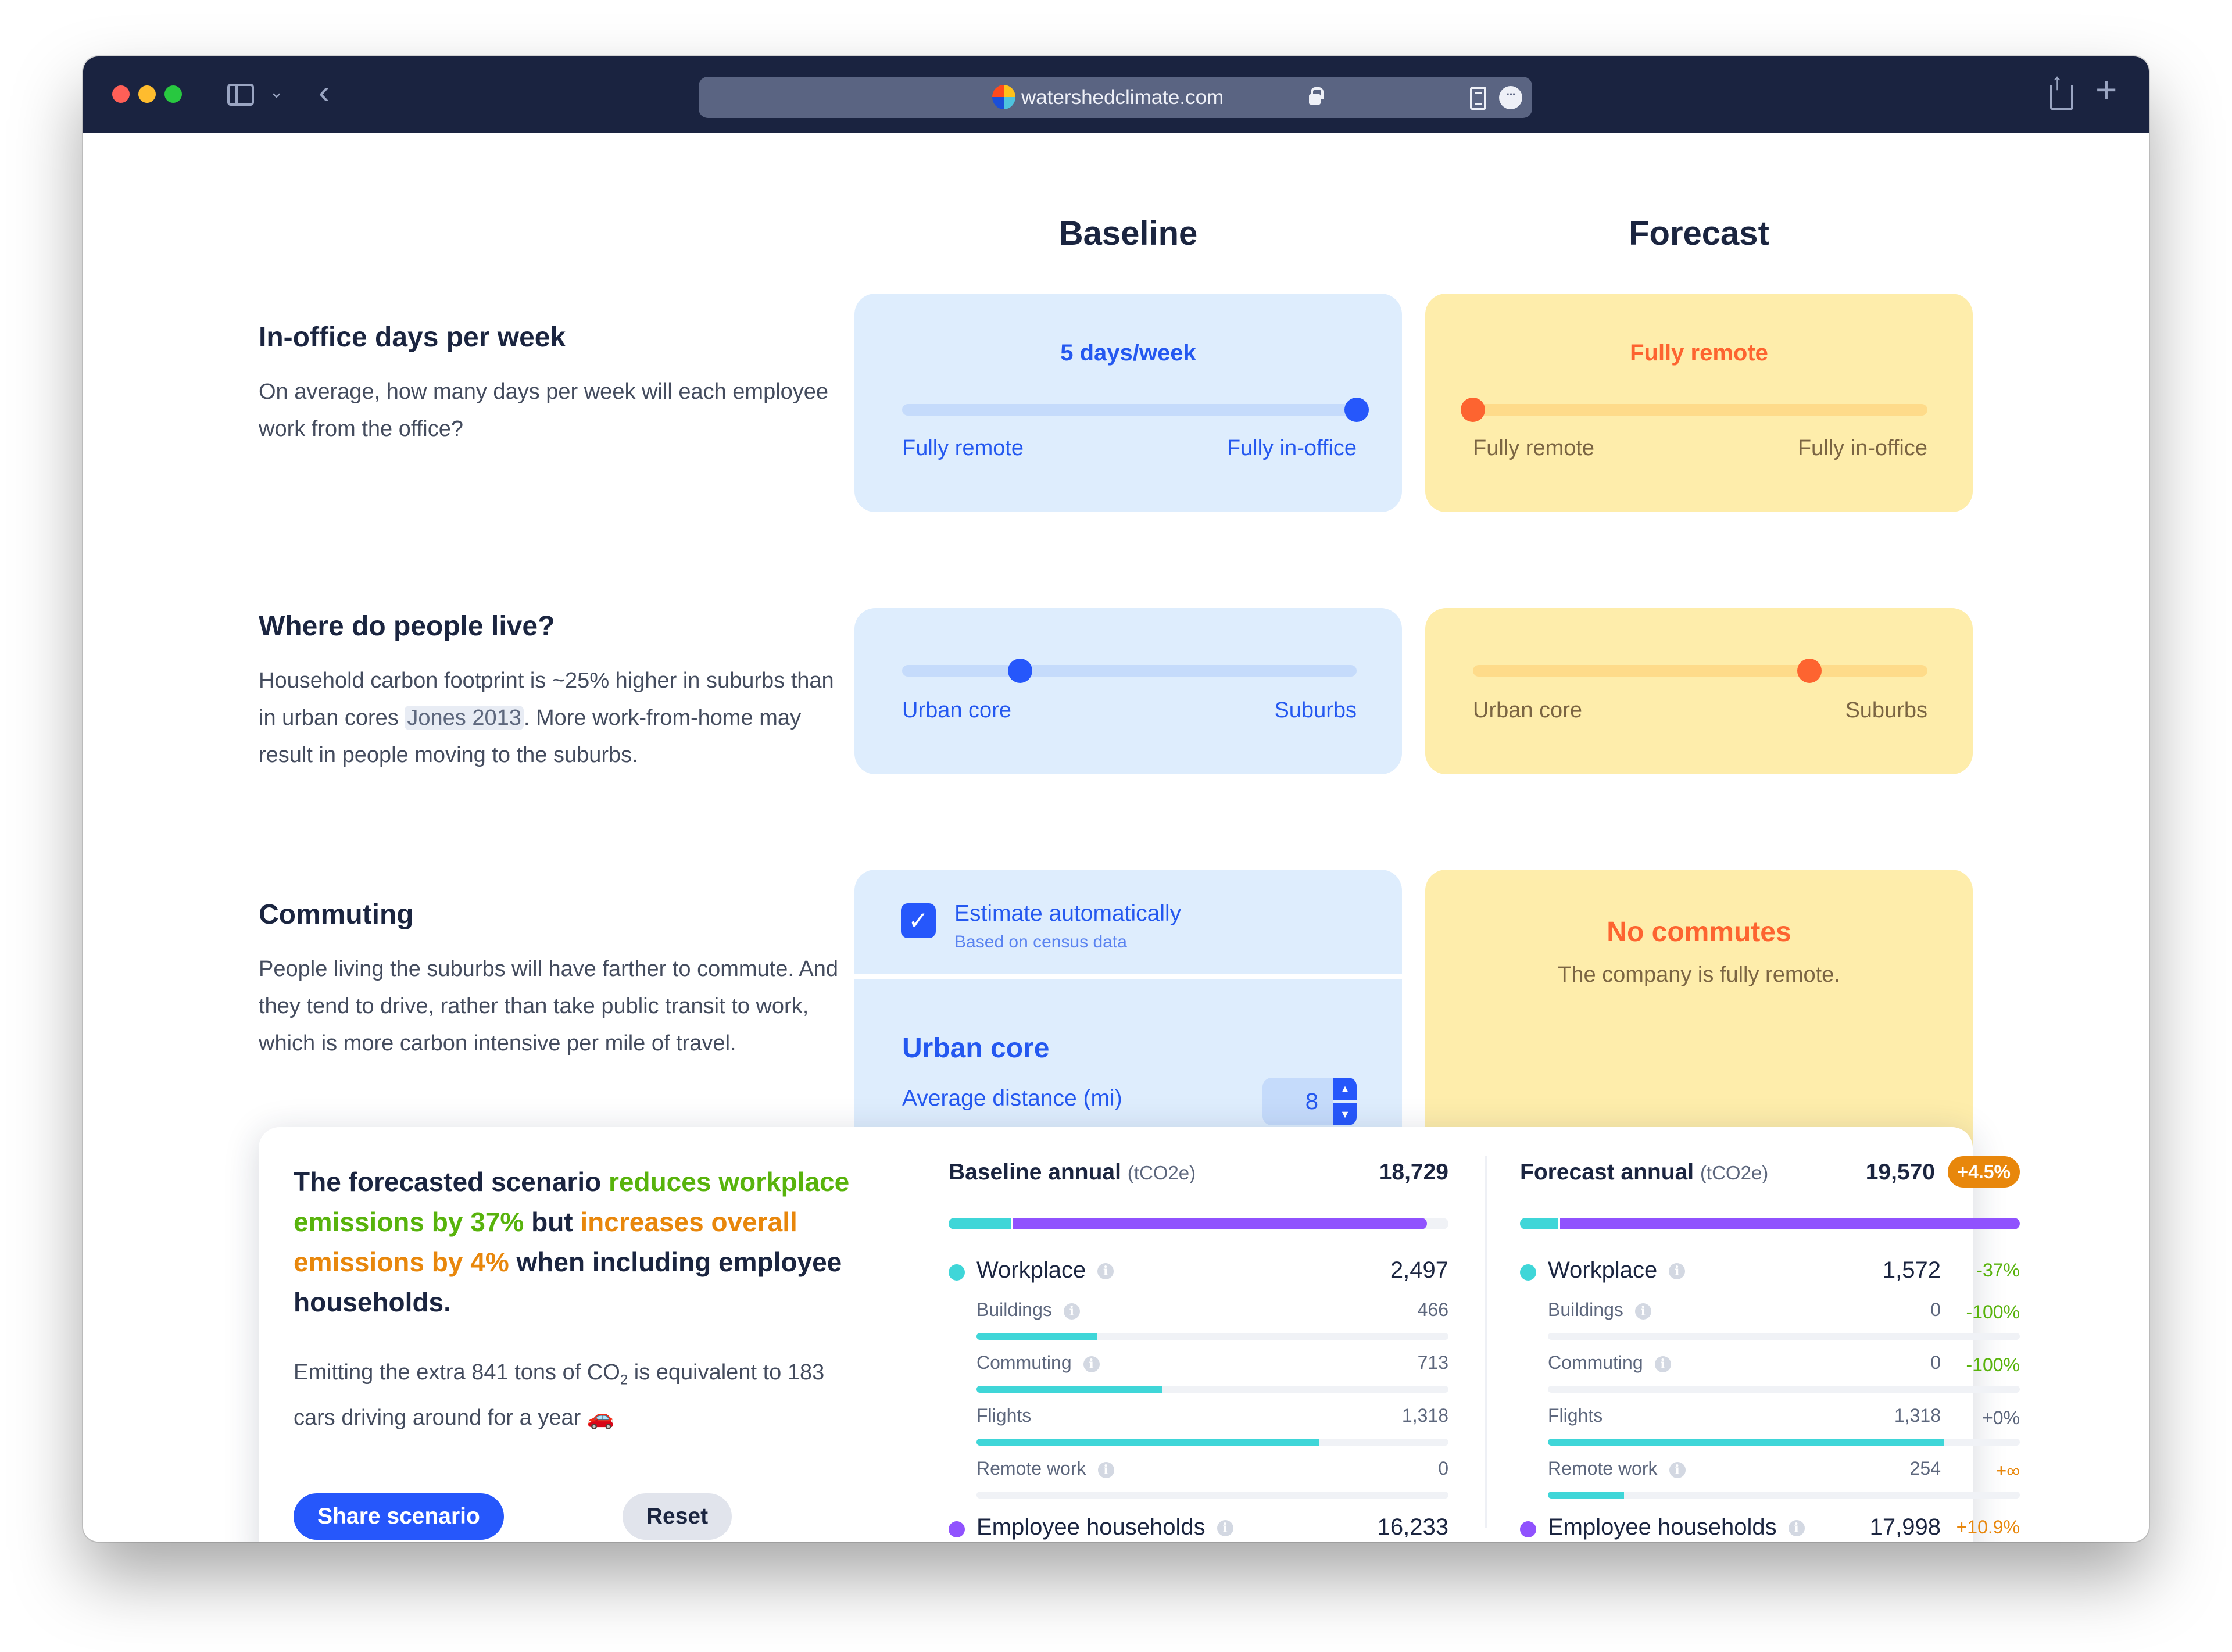 Image resolution: width=2232 pixels, height=1652 pixels. What do you see at coordinates (240, 95) in the screenshot?
I see `sidebar-icon` at bounding box center [240, 95].